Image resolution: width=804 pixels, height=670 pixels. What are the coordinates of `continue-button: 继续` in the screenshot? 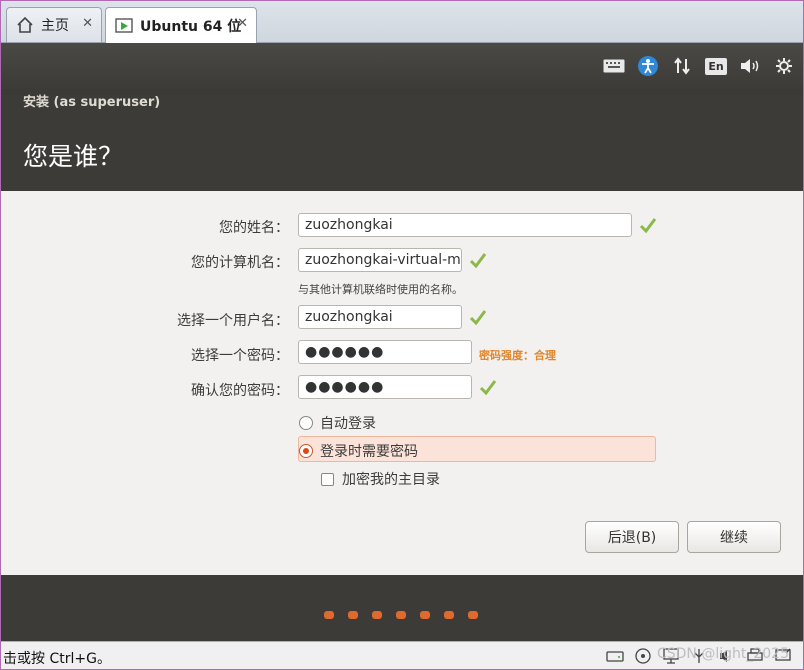 It's located at (734, 537).